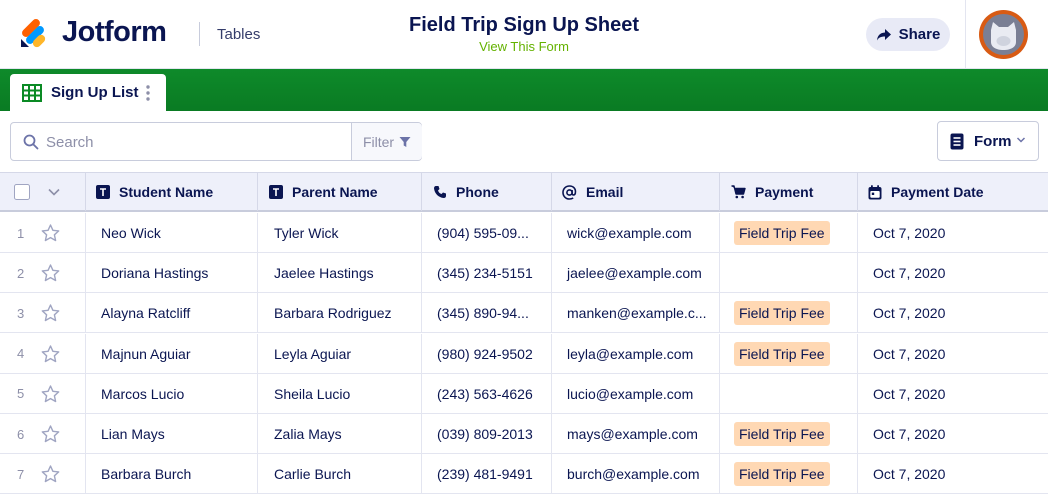  What do you see at coordinates (953, 192) in the screenshot?
I see `column-header-payment-date: Payment Date` at bounding box center [953, 192].